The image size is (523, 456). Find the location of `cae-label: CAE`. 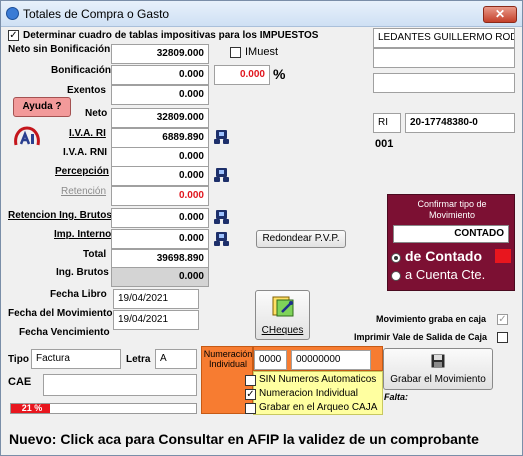

cae-label: CAE is located at coordinates (20, 382).